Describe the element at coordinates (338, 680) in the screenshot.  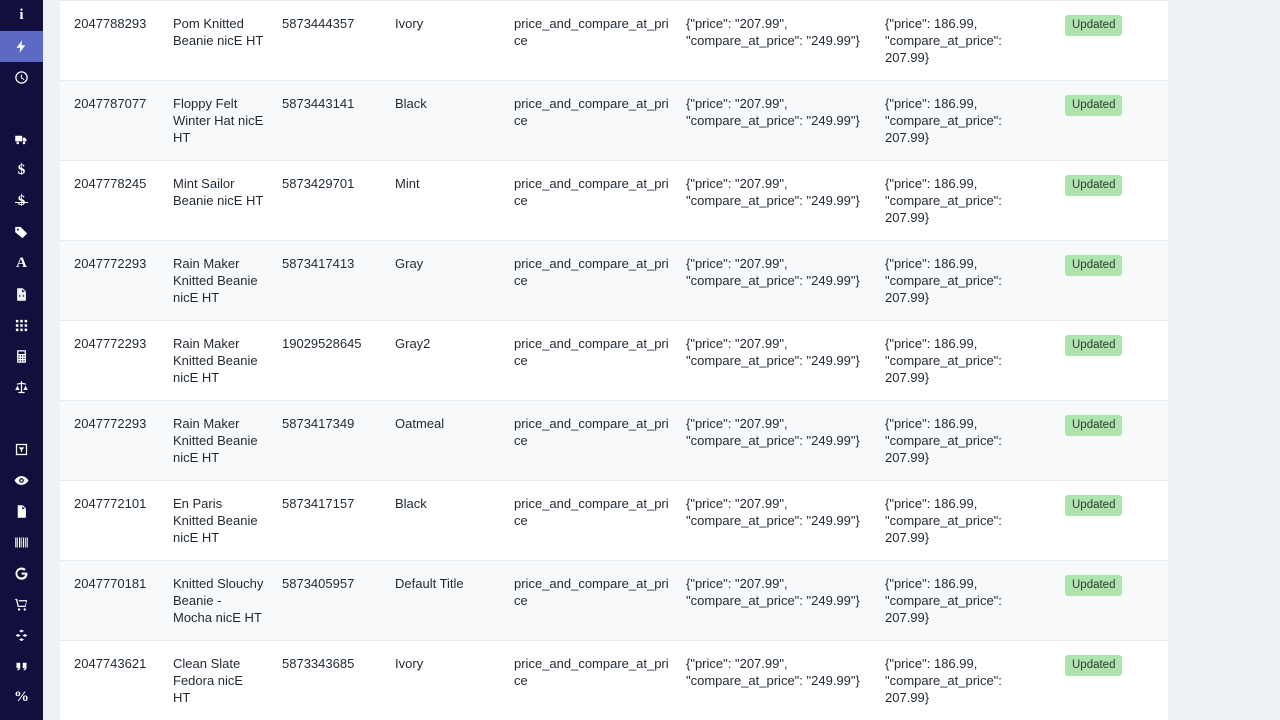
I see `cell-variant-id: 5873343685` at that location.